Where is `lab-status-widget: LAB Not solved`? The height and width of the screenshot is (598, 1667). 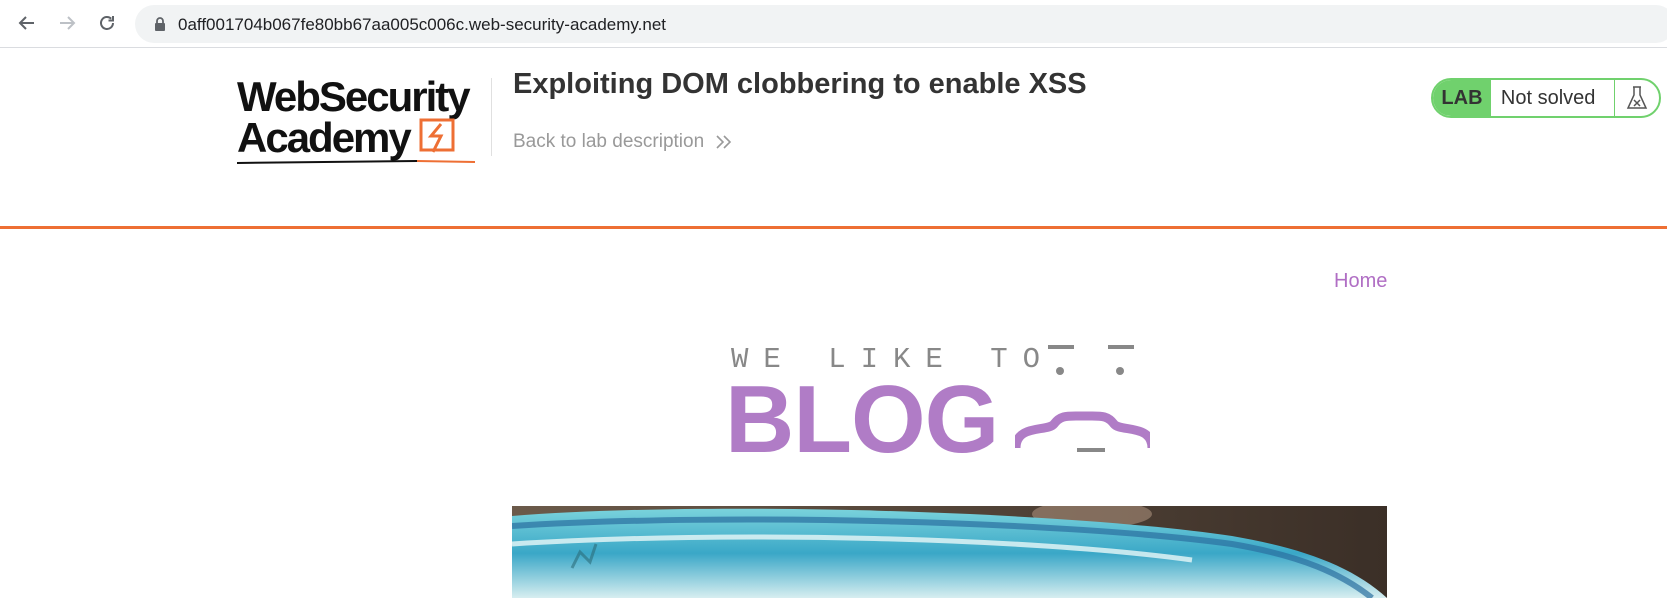
lab-status-widget: LAB Not solved is located at coordinates (1546, 98).